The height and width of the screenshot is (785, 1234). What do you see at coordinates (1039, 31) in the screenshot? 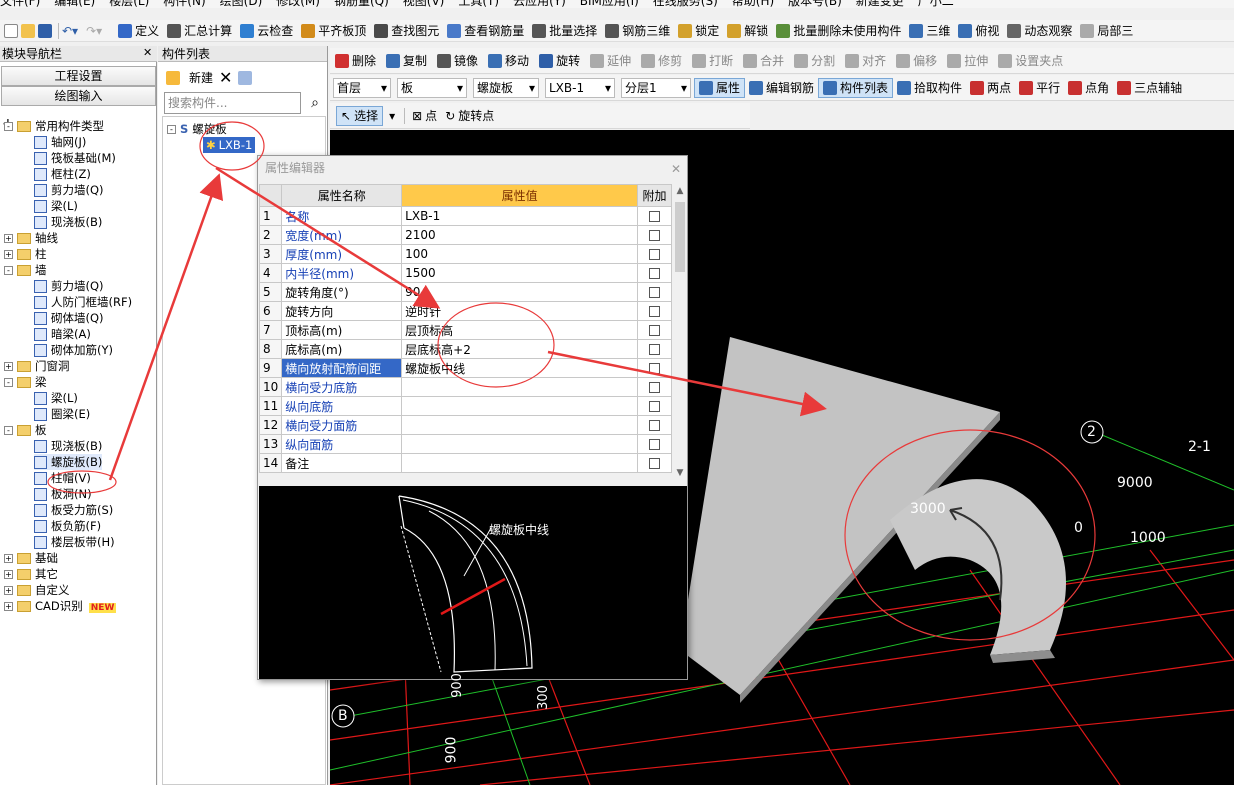
I see `toolbar-button: 动态观察` at bounding box center [1039, 31].